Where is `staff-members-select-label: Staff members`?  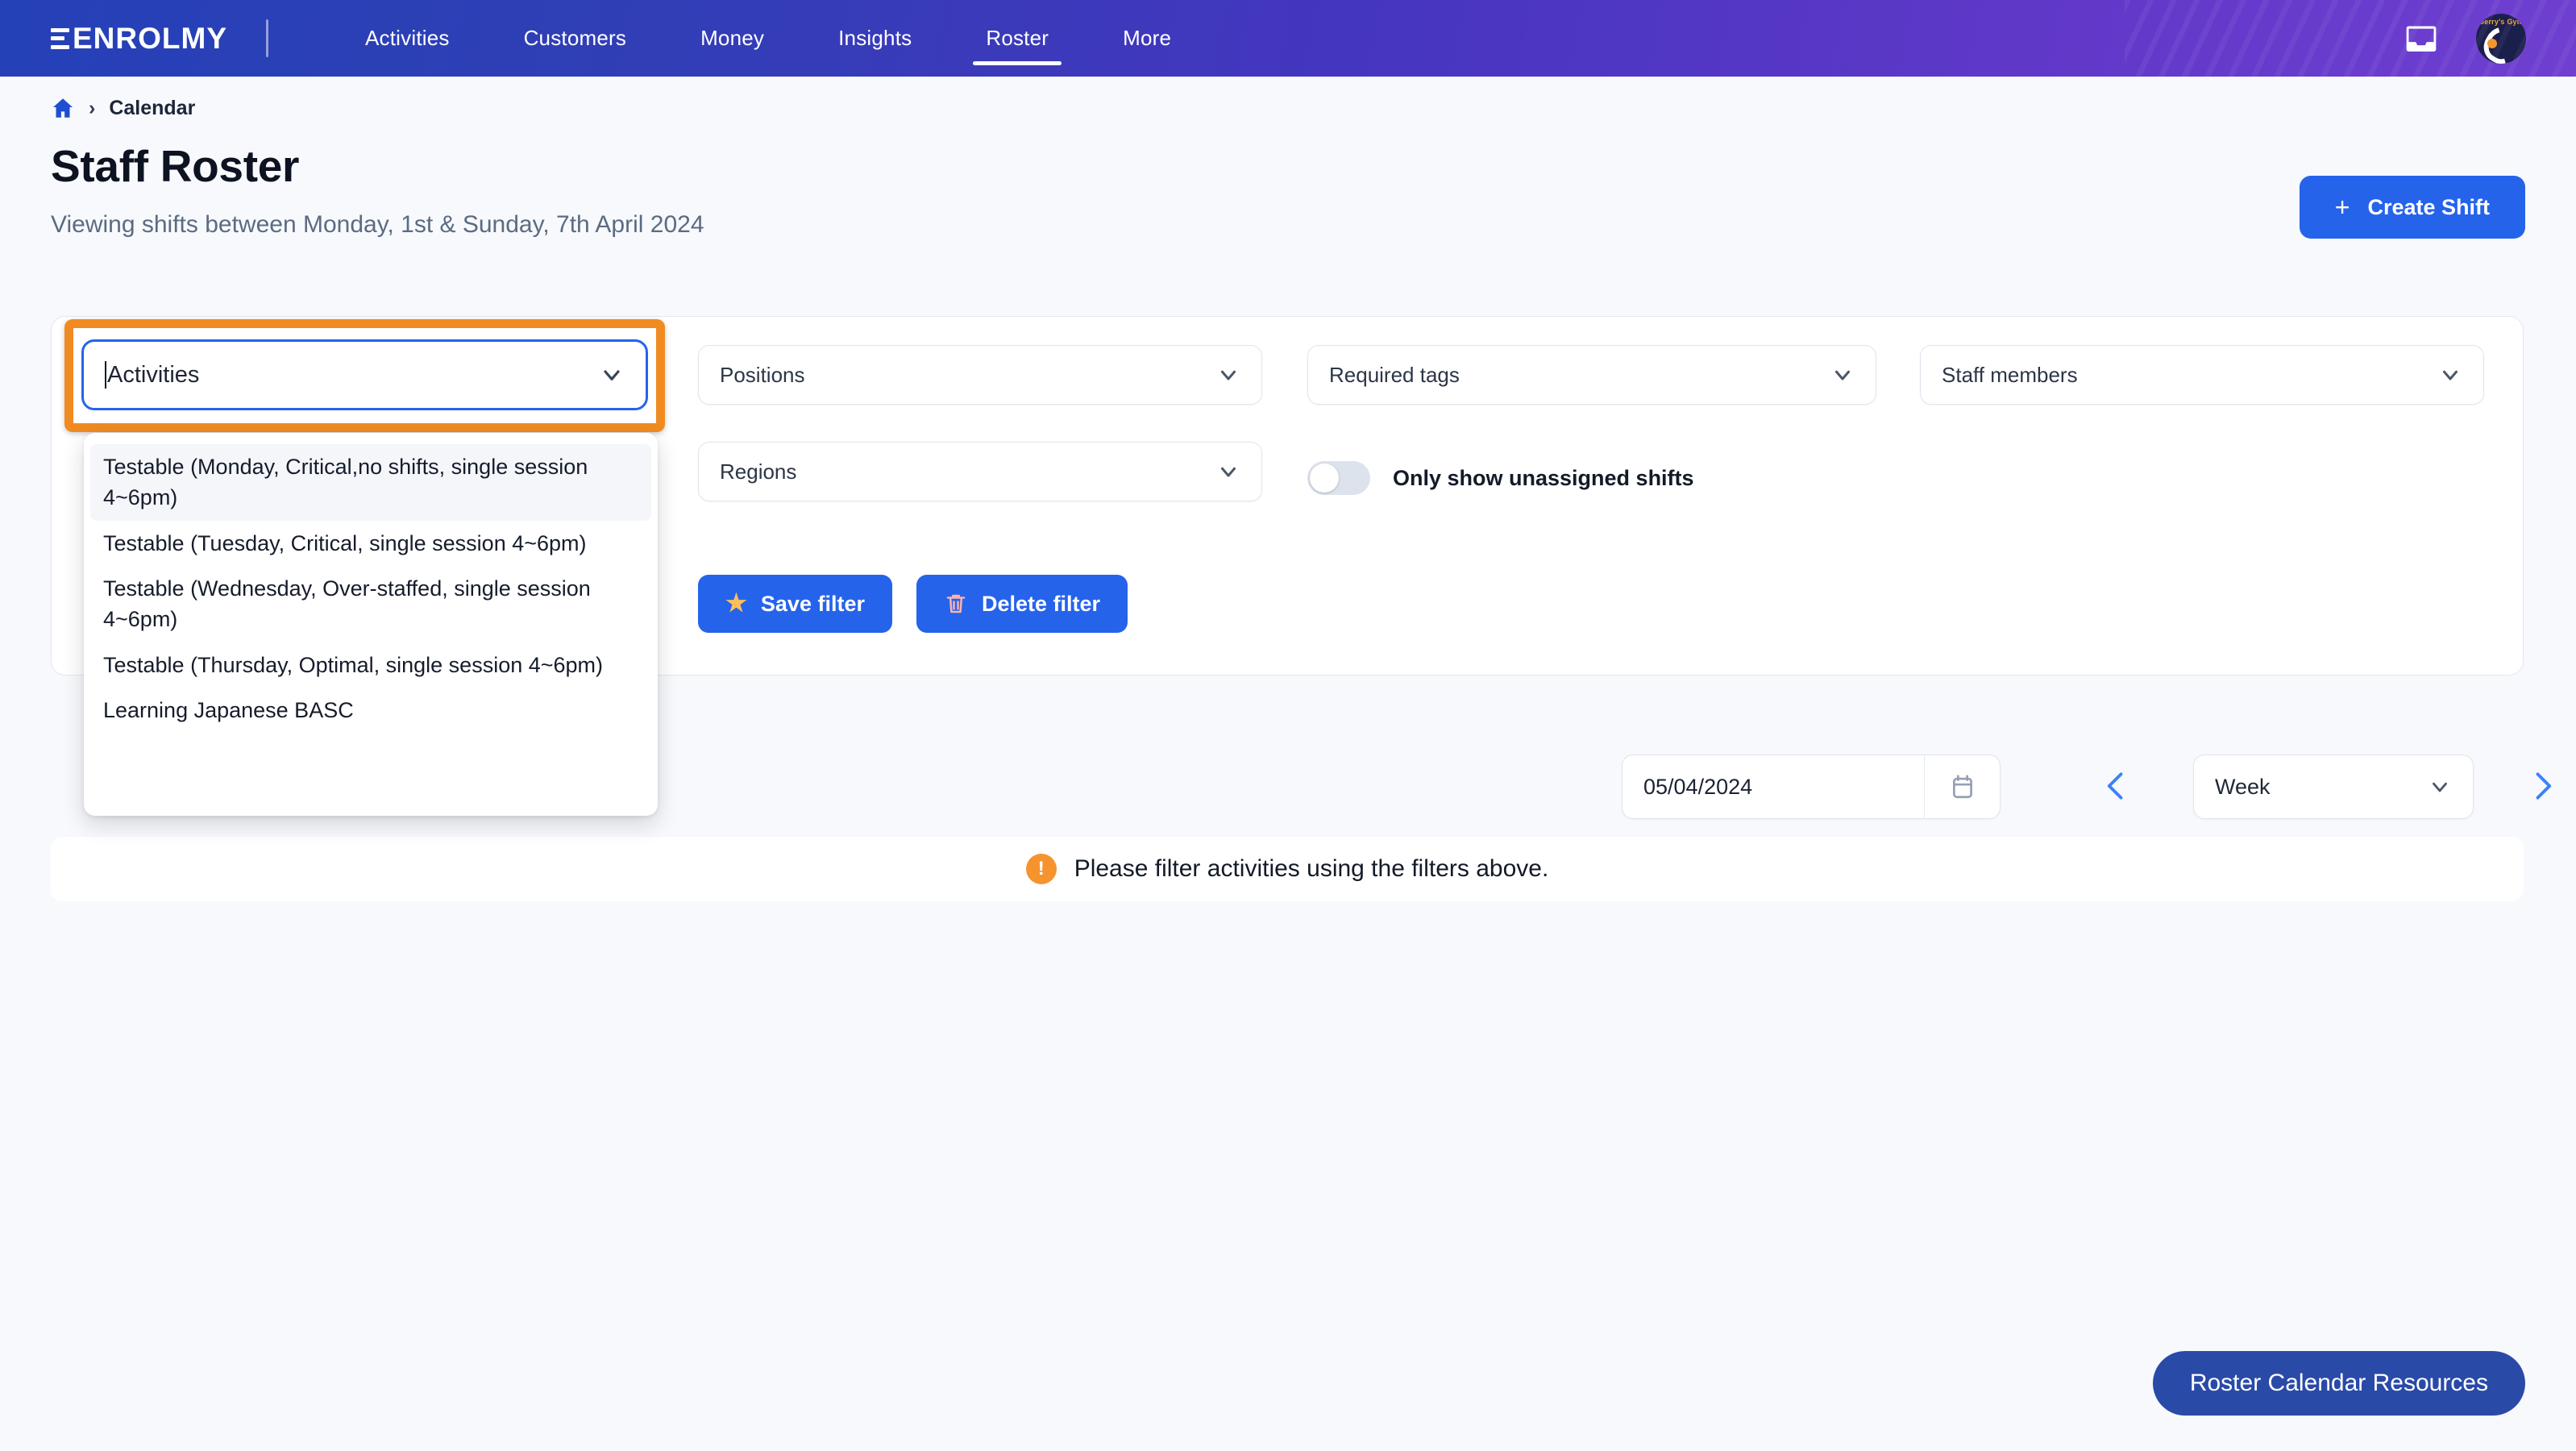 staff-members-select-label: Staff members is located at coordinates (2010, 374).